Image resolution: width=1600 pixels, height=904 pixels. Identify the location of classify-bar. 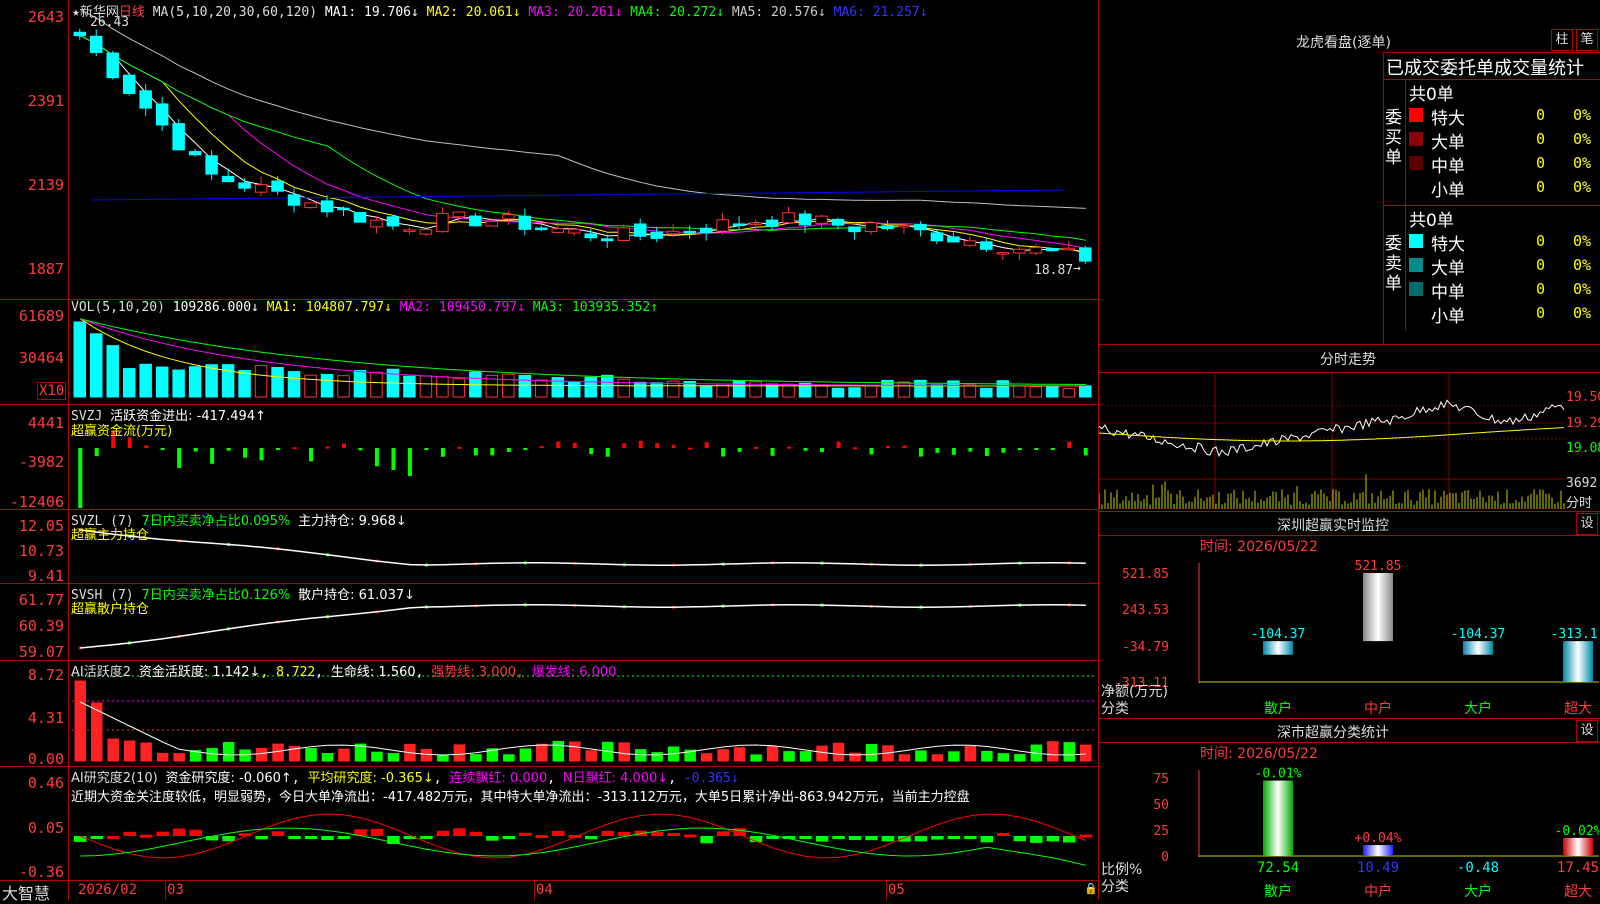
(1378, 850).